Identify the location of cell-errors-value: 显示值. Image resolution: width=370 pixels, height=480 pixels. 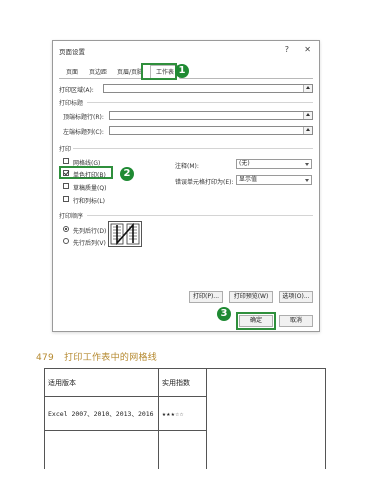
(248, 179).